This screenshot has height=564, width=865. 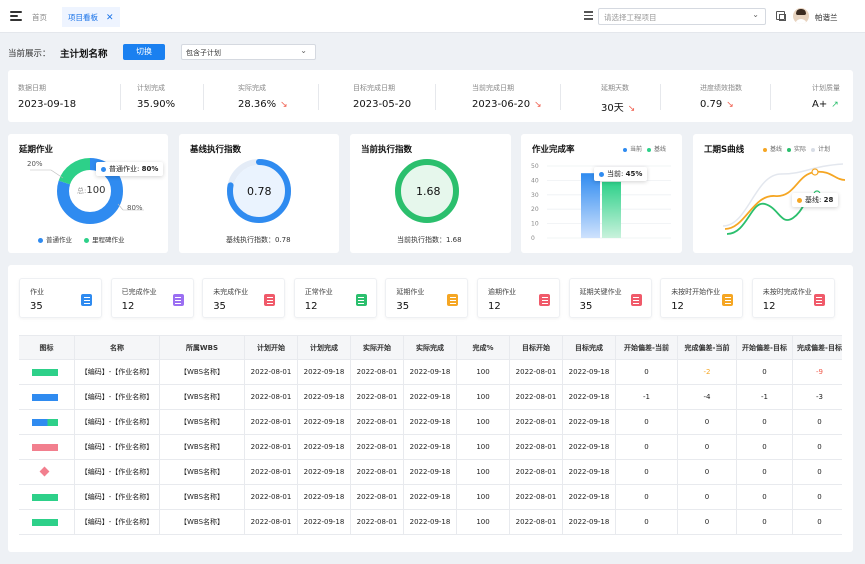 What do you see at coordinates (518, 298) in the screenshot?
I see `kpi-card: 逾期作业 12` at bounding box center [518, 298].